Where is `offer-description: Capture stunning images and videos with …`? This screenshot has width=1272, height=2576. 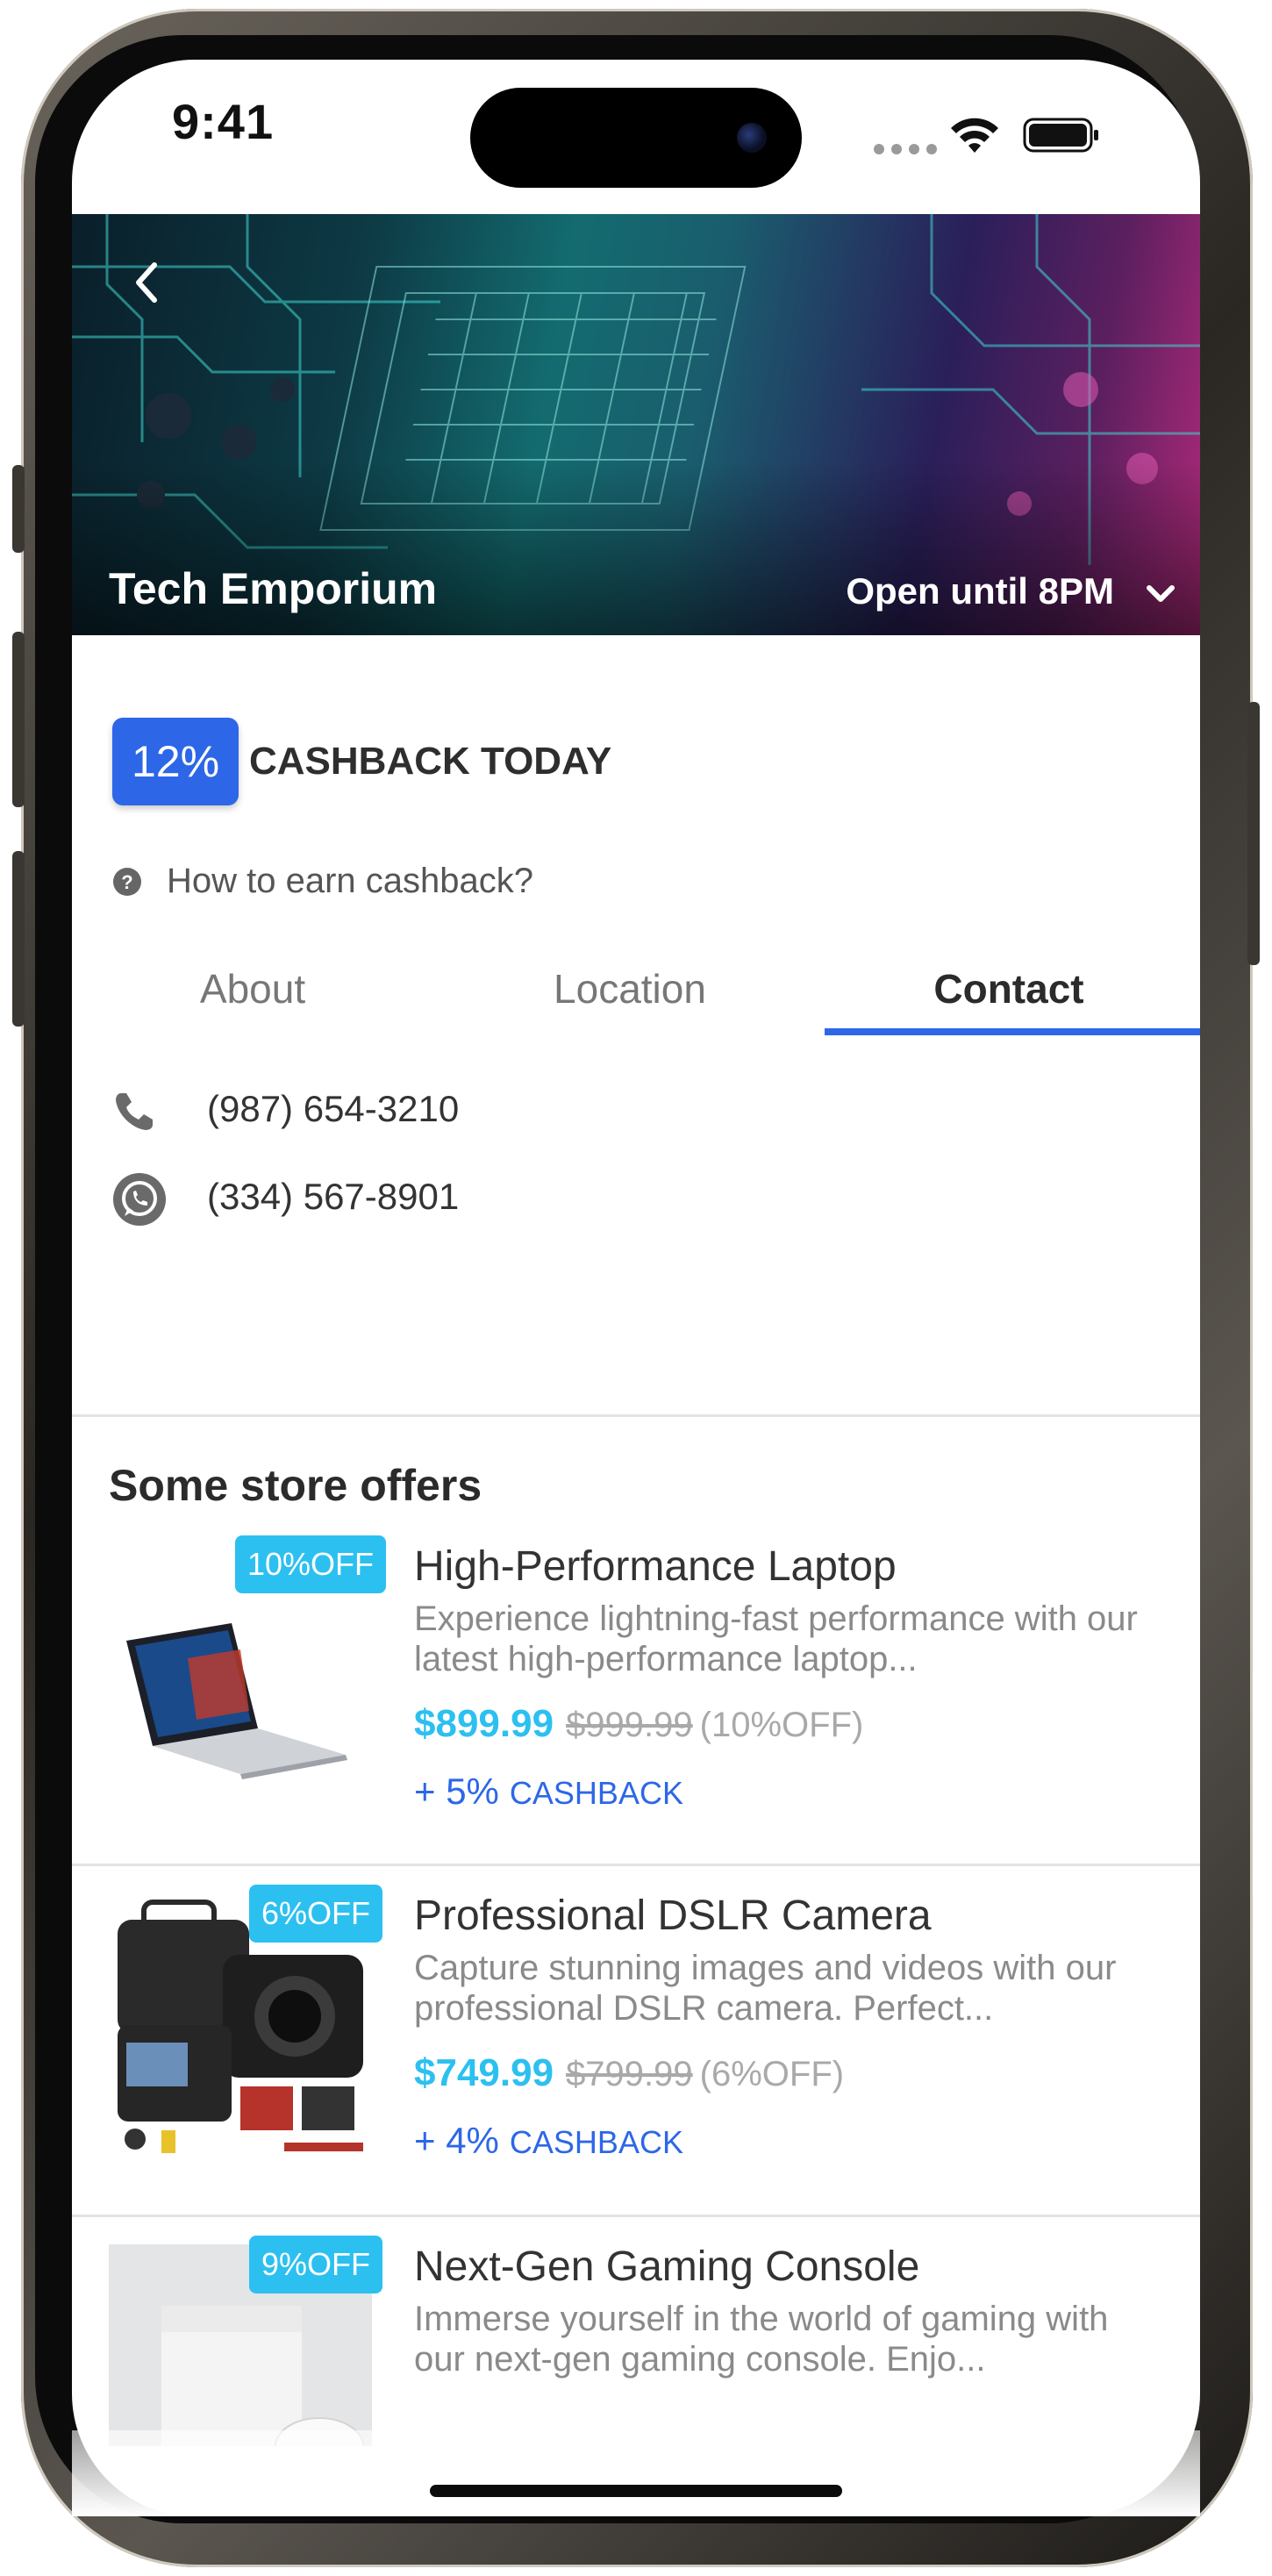
offer-description: Capture stunning images and videos with … is located at coordinates (765, 1988).